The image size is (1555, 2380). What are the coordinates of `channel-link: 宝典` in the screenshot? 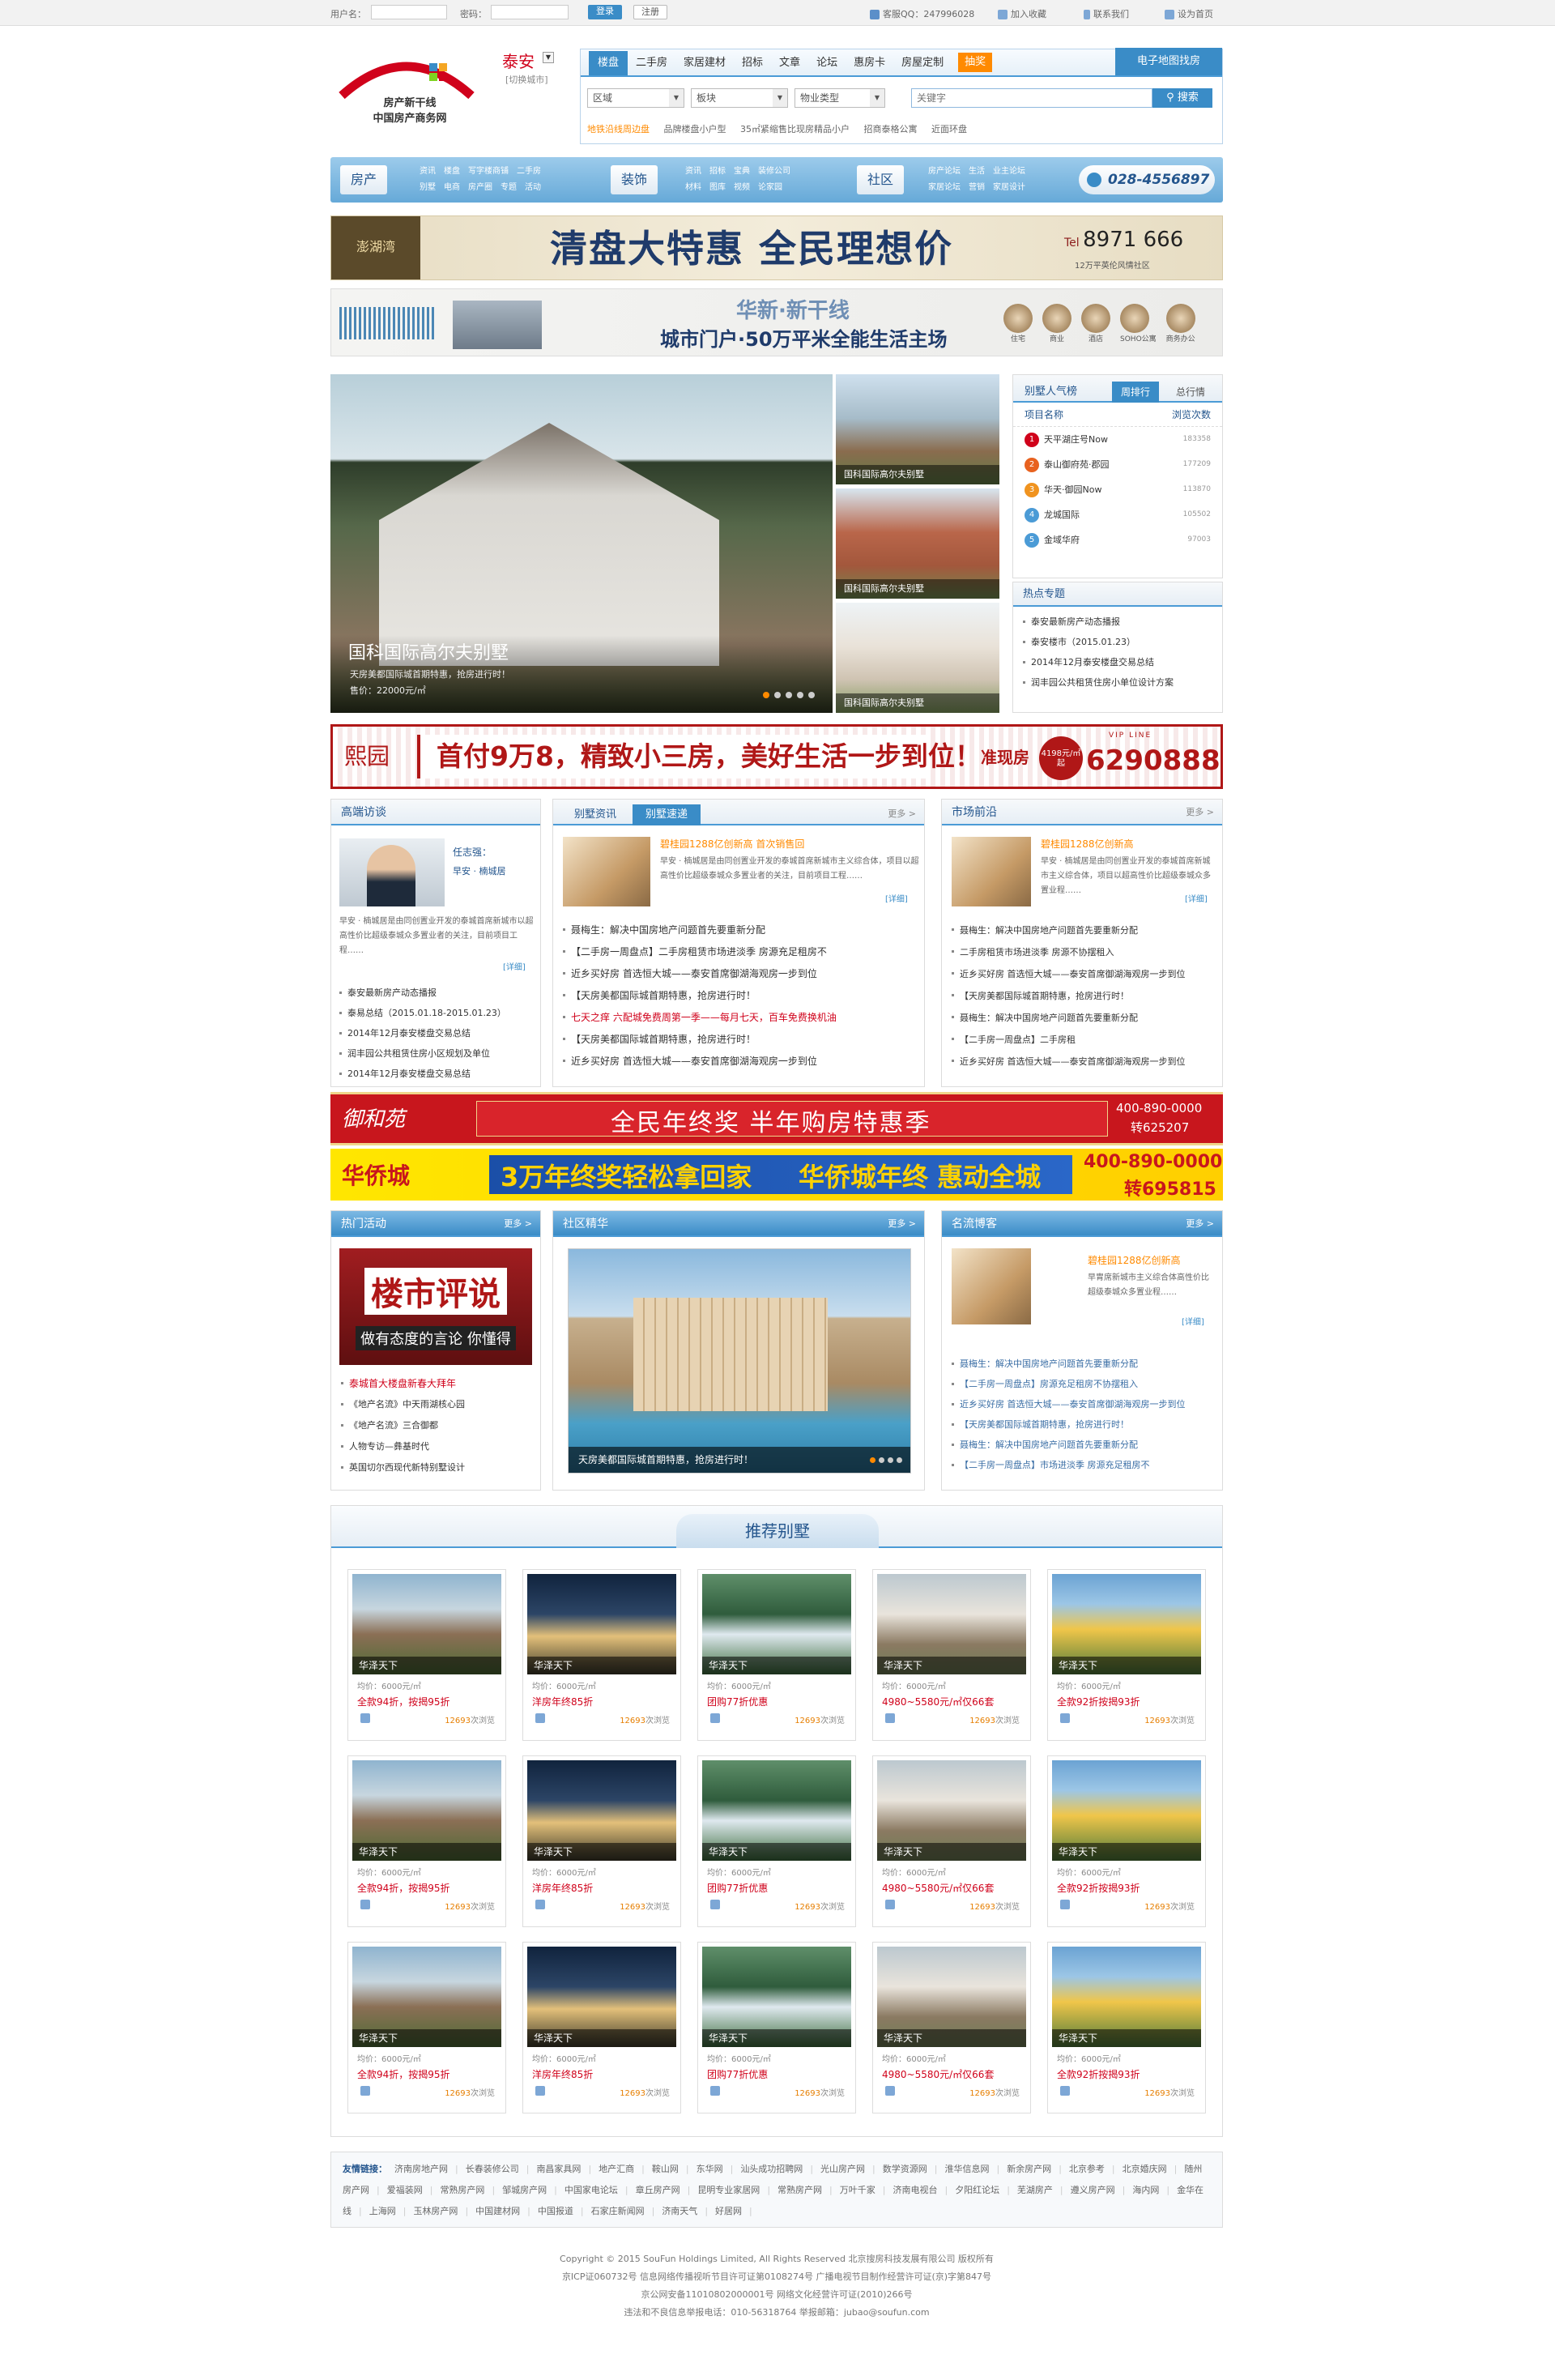 It's located at (742, 171).